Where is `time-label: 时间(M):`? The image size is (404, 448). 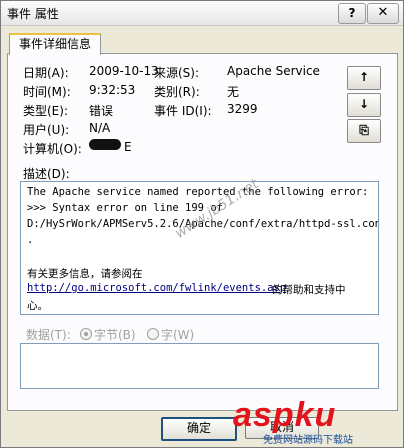 time-label: 时间(M): is located at coordinates (47, 92).